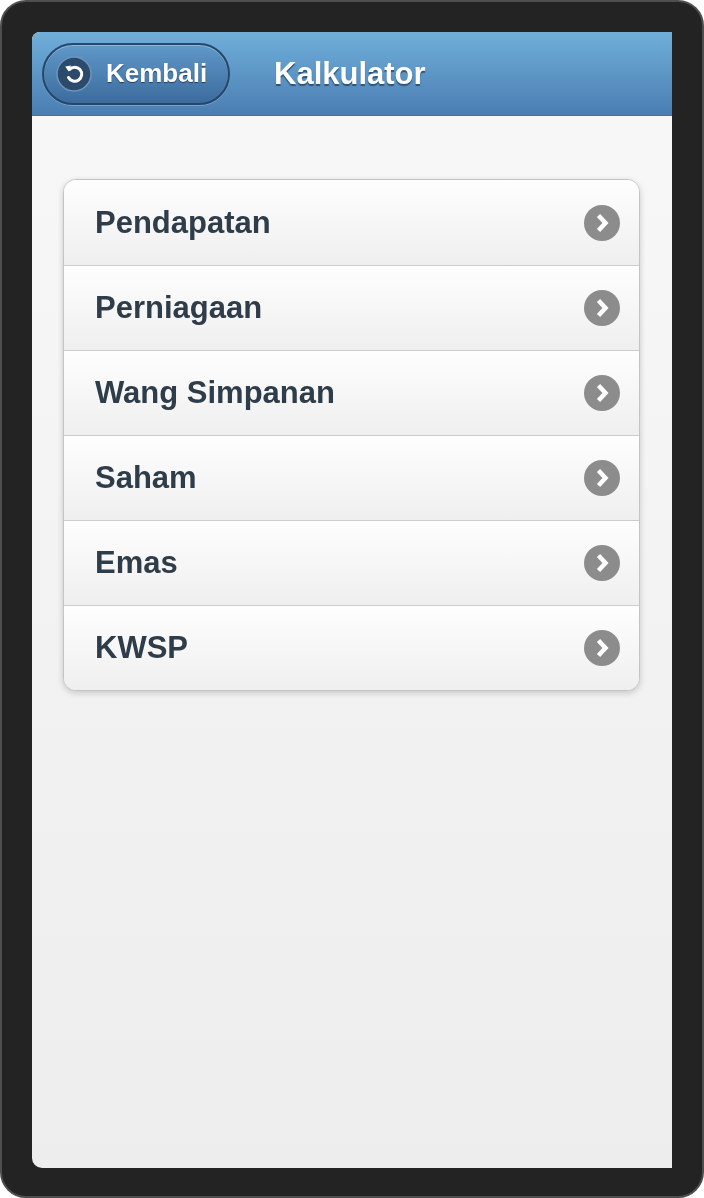  Describe the element at coordinates (351, 562) in the screenshot. I see `menu-item: Emas` at that location.